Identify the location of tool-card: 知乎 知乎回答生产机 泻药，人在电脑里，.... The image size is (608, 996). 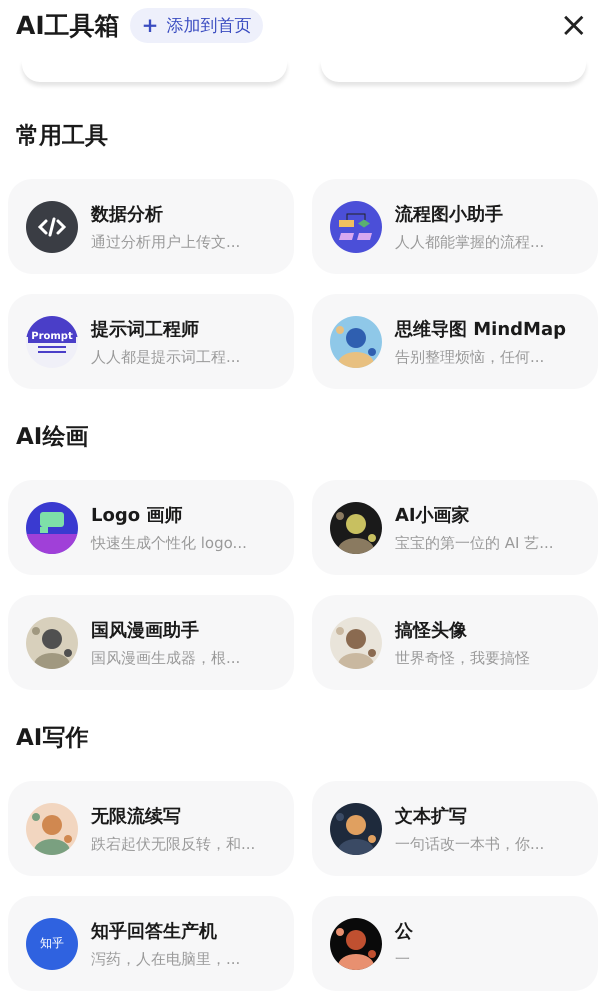
(151, 943).